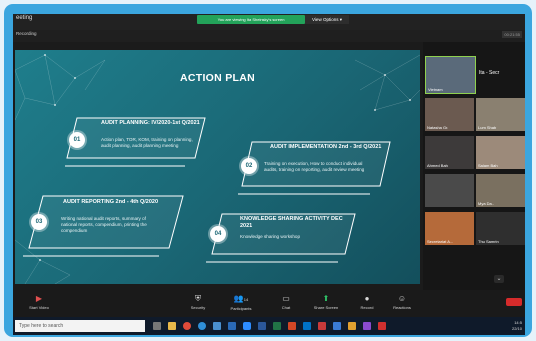  Describe the element at coordinates (500, 190) in the screenshot. I see `participant-tile: Mya Da..` at that location.